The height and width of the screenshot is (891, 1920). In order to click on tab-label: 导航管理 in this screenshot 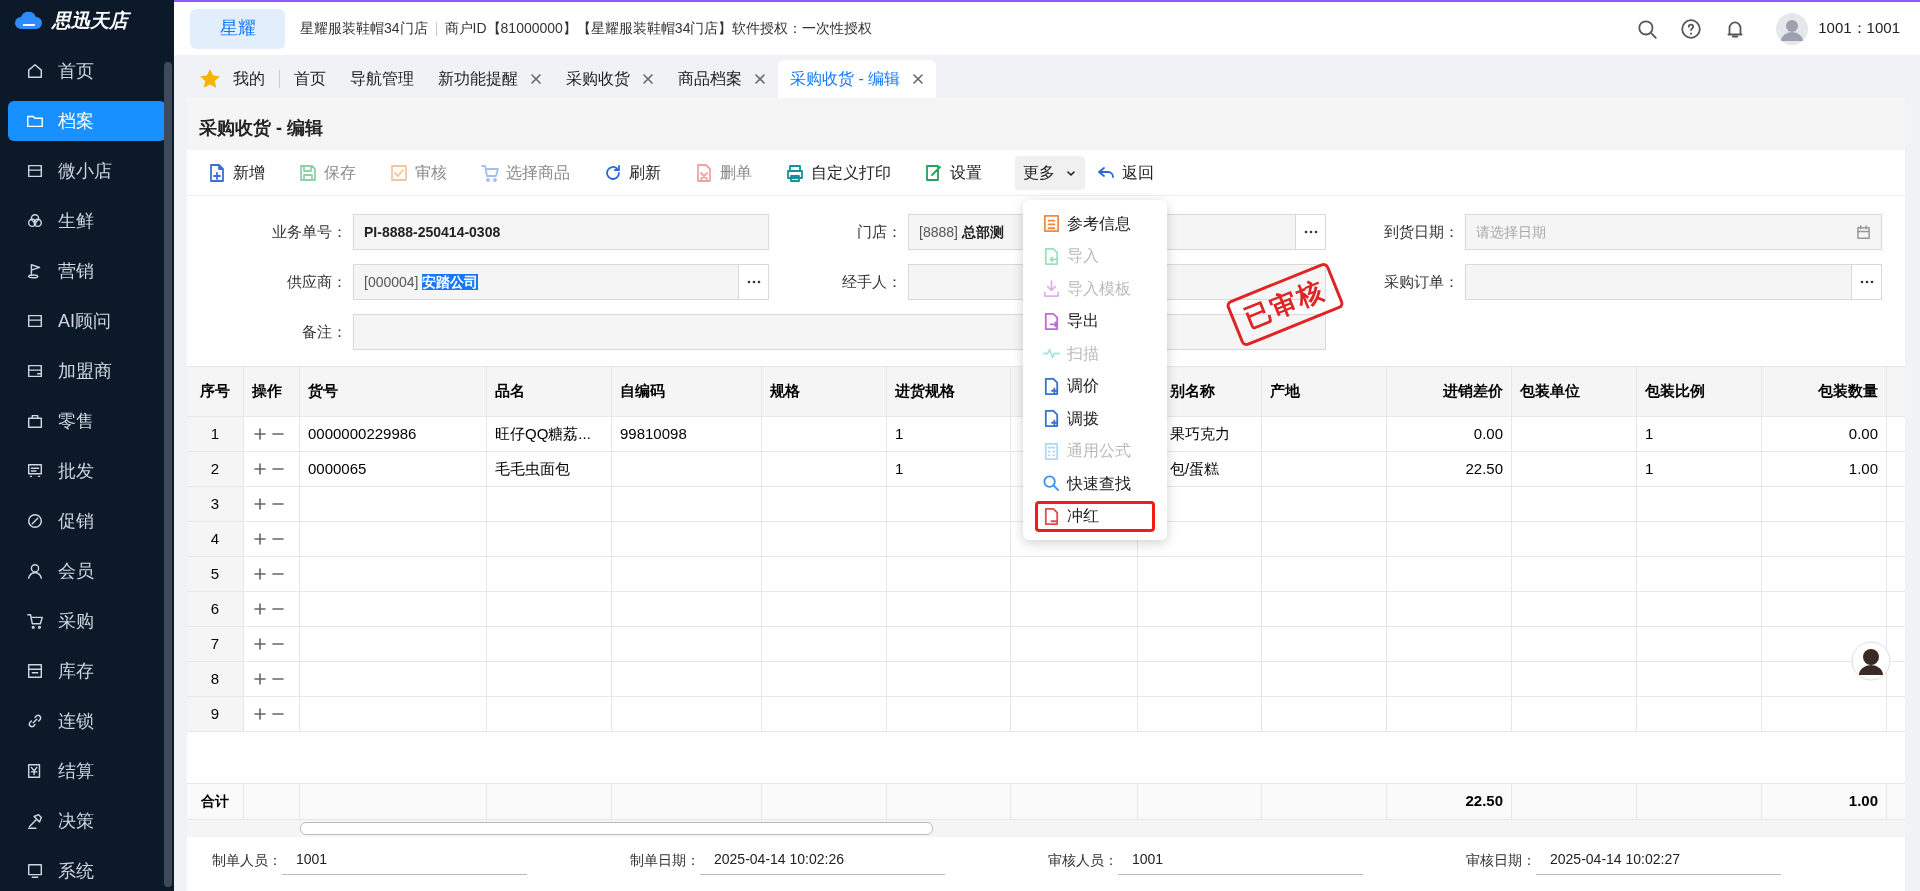, I will do `click(382, 79)`.